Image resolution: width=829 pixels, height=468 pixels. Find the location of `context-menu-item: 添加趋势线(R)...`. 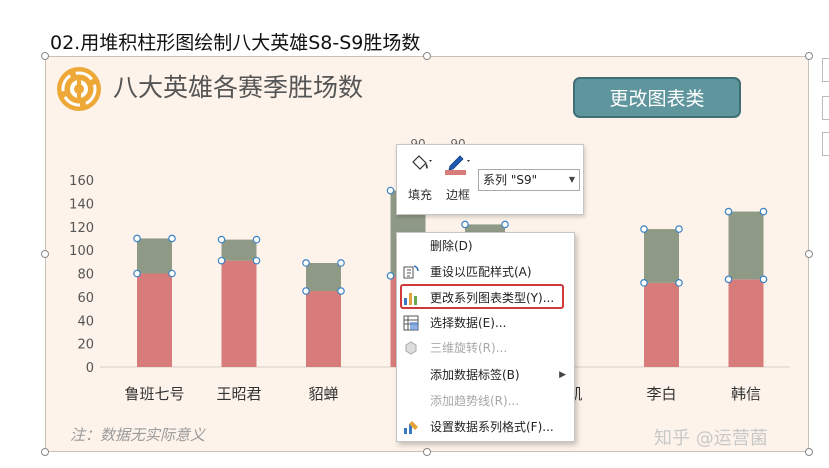

context-menu-item: 添加趋势线(R)... is located at coordinates (485, 401).